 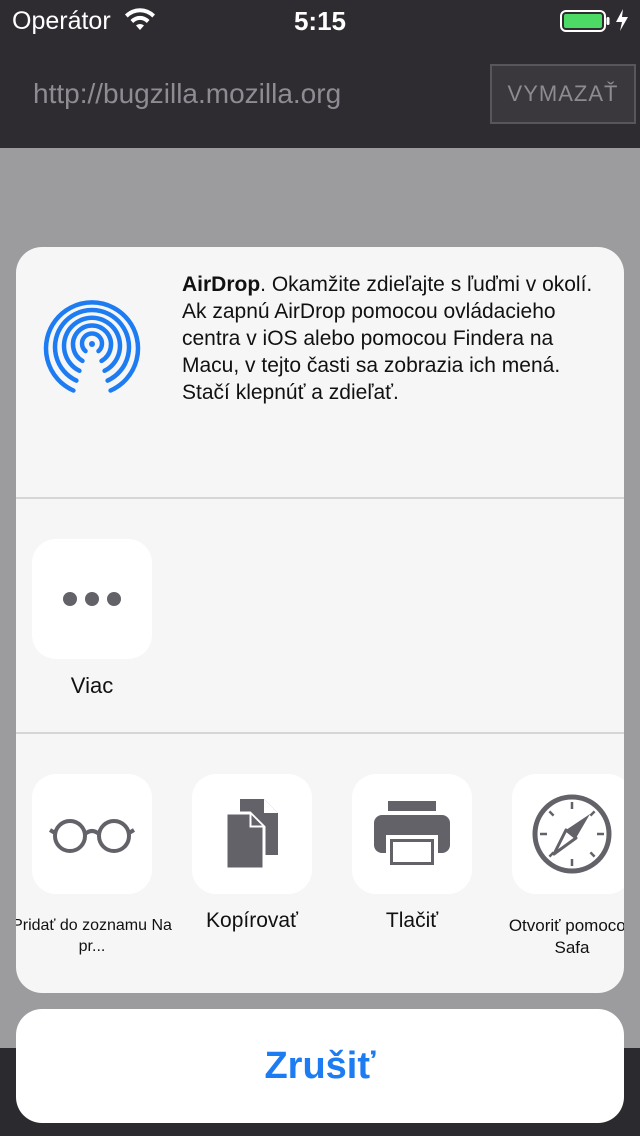 I want to click on more-apps-button, so click(x=92, y=599).